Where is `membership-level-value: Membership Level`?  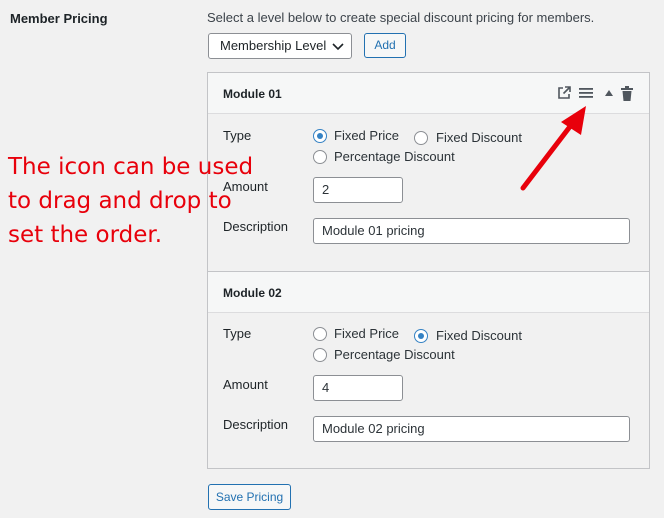 membership-level-value: Membership Level is located at coordinates (273, 45).